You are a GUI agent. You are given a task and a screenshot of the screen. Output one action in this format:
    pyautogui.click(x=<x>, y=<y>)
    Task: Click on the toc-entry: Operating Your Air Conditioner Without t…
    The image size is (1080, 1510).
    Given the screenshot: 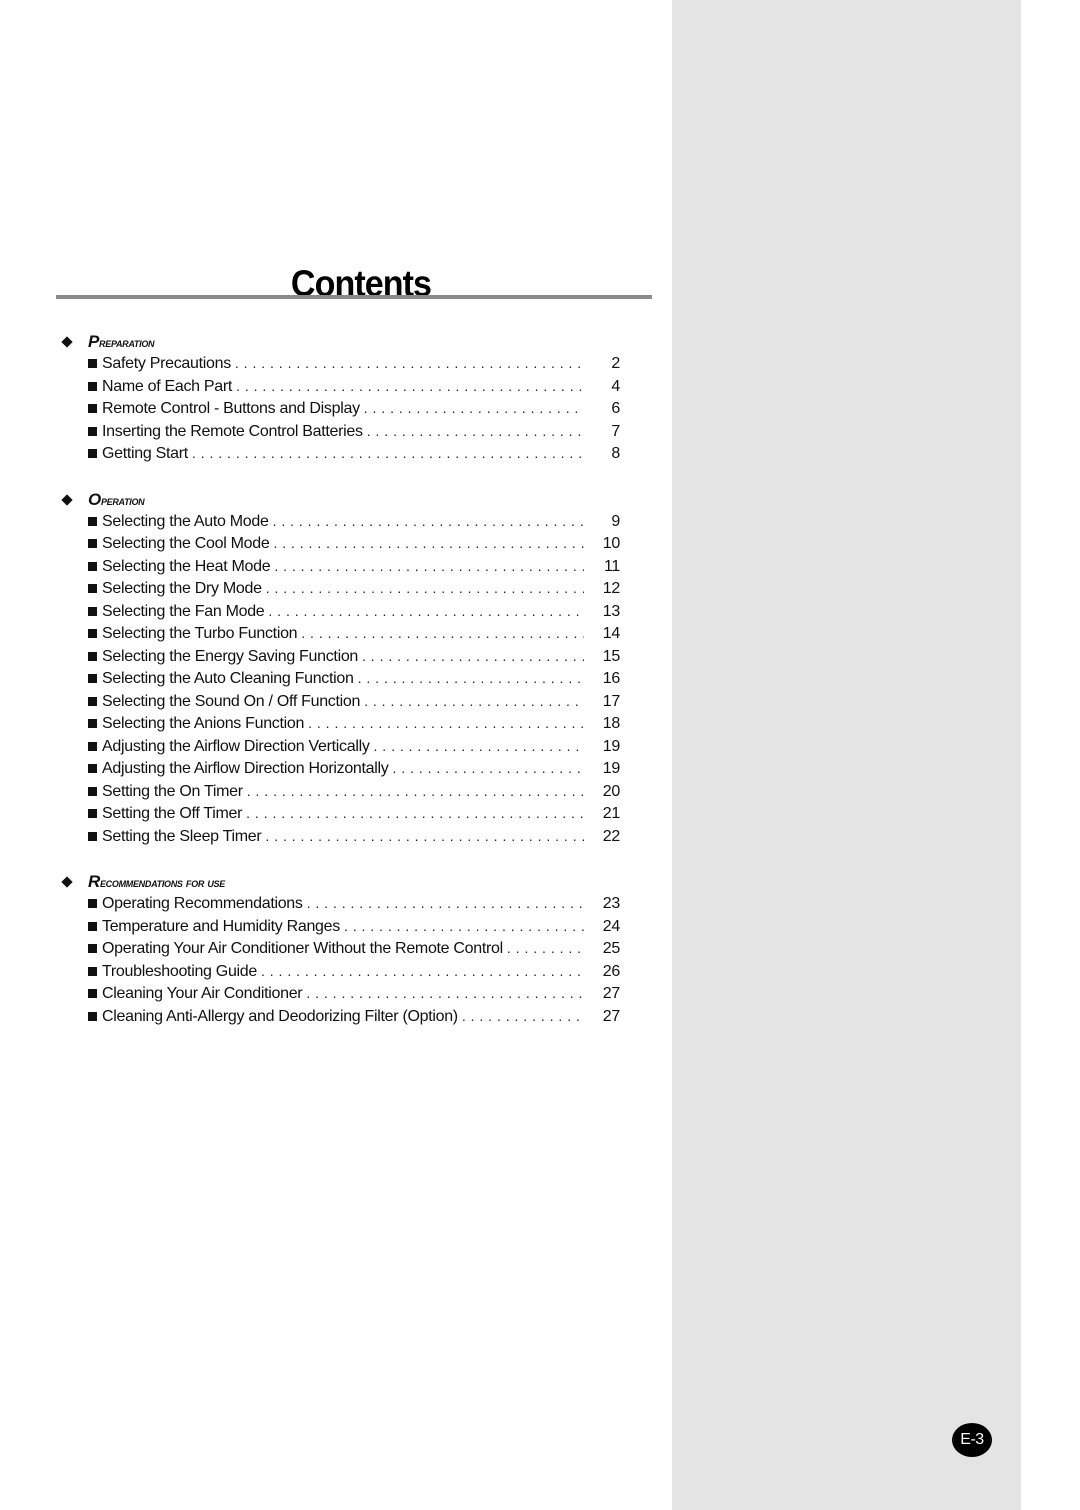 What is the action you would take?
    pyautogui.click(x=354, y=951)
    